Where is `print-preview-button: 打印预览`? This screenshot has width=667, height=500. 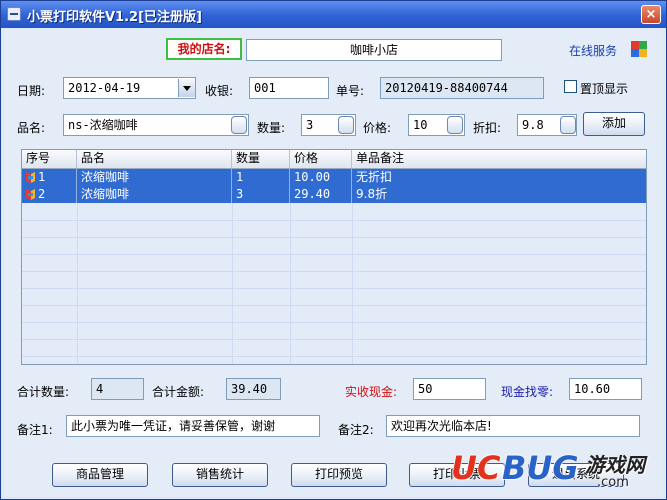
print-preview-button: 打印预览 is located at coordinates (339, 475).